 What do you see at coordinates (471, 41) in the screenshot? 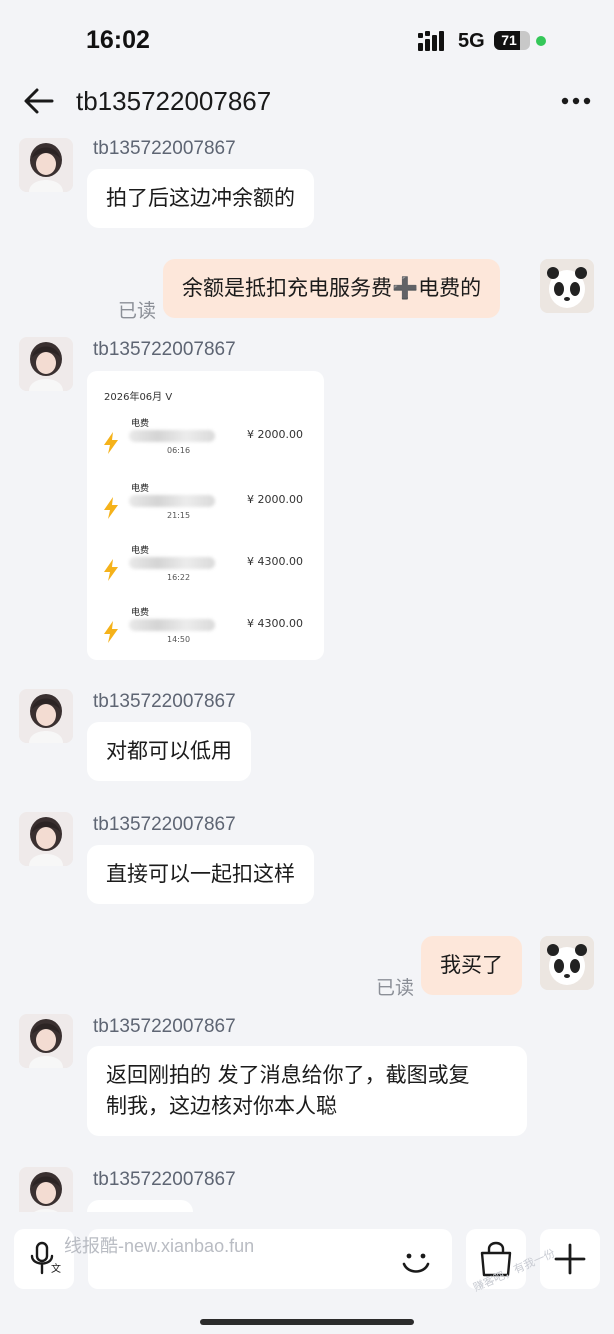
I see `network-type: 5G` at bounding box center [471, 41].